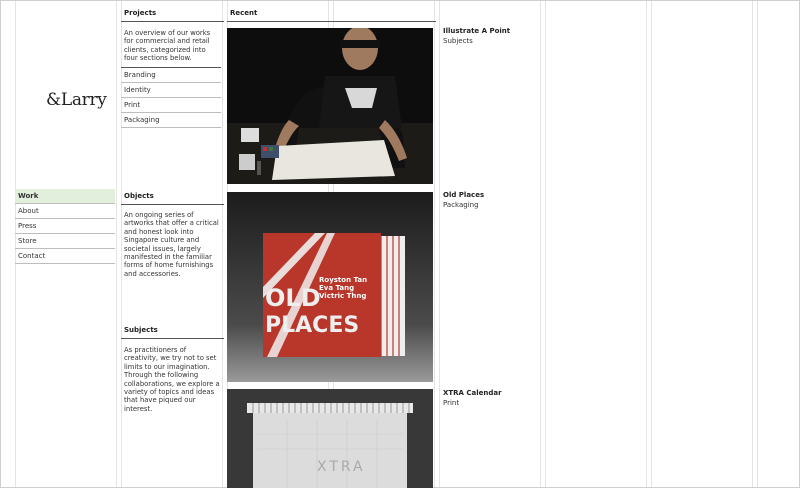 The width and height of the screenshot is (800, 488). What do you see at coordinates (171, 105) in the screenshot?
I see `category-print: Print` at bounding box center [171, 105].